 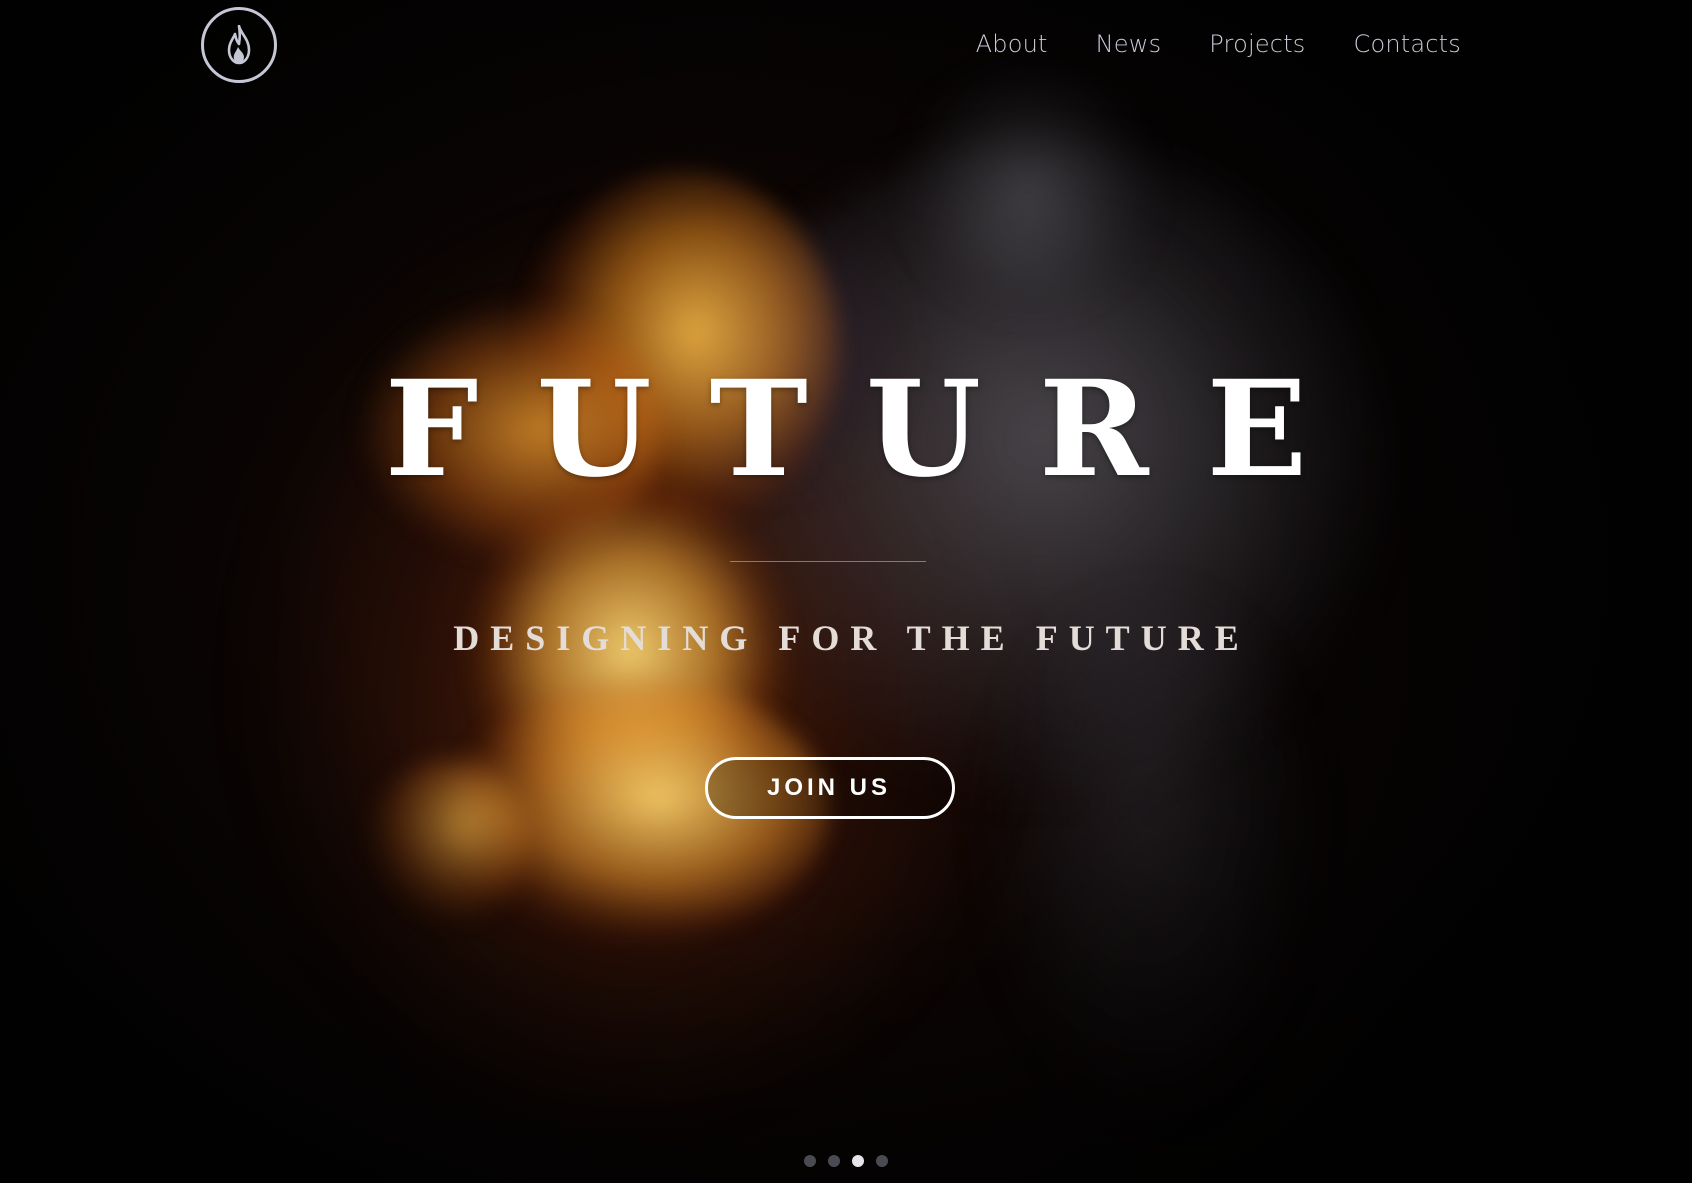 What do you see at coordinates (1257, 44) in the screenshot?
I see `nav-link-projects: Projects` at bounding box center [1257, 44].